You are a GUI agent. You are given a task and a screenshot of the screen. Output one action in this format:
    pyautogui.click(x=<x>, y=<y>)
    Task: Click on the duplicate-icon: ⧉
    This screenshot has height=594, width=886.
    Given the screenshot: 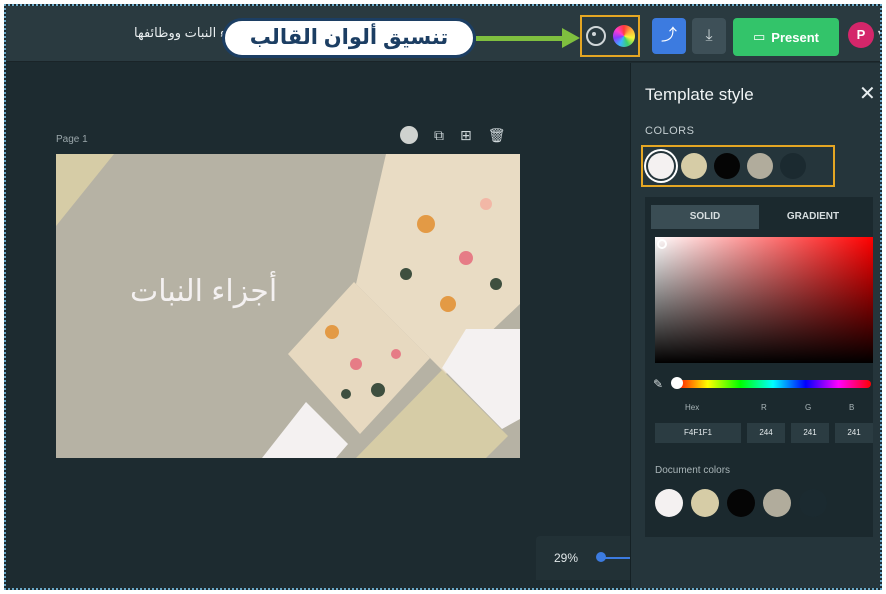 What is the action you would take?
    pyautogui.click(x=439, y=135)
    